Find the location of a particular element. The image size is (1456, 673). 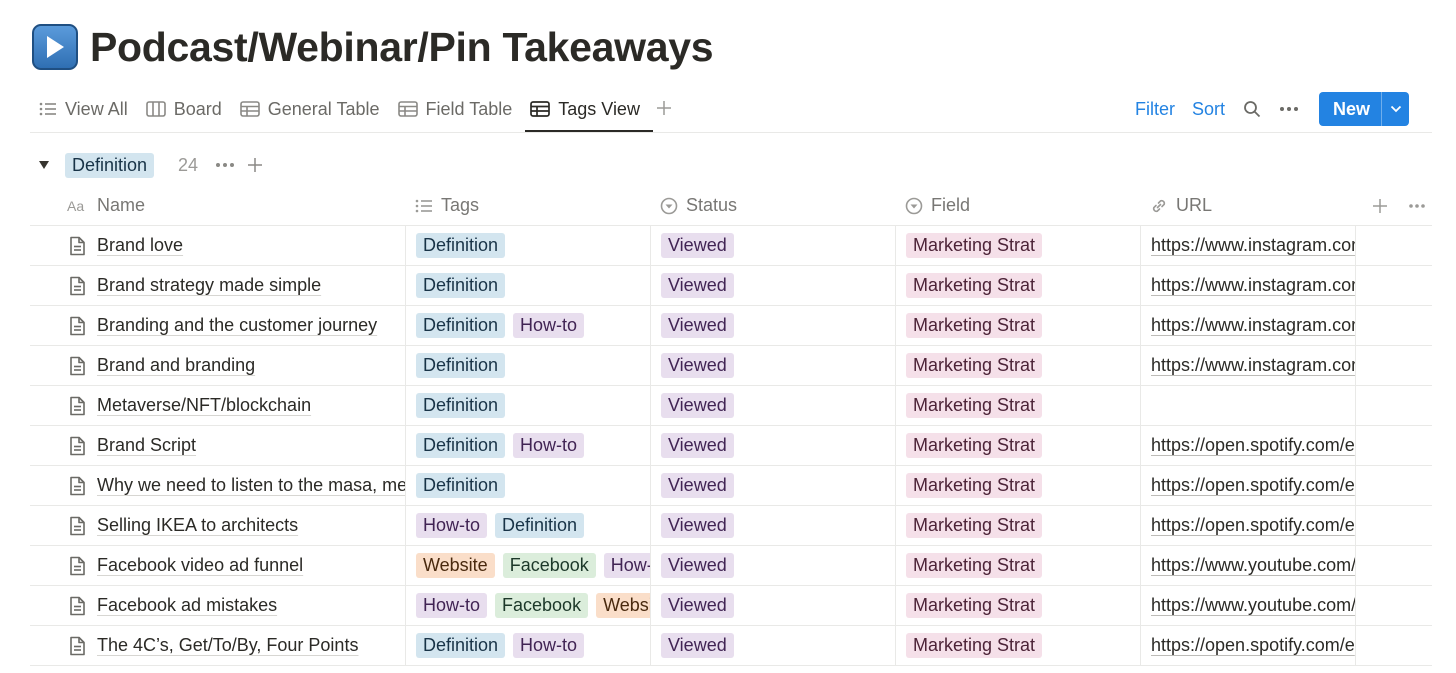

column-header-url: URL is located at coordinates (1247, 205).